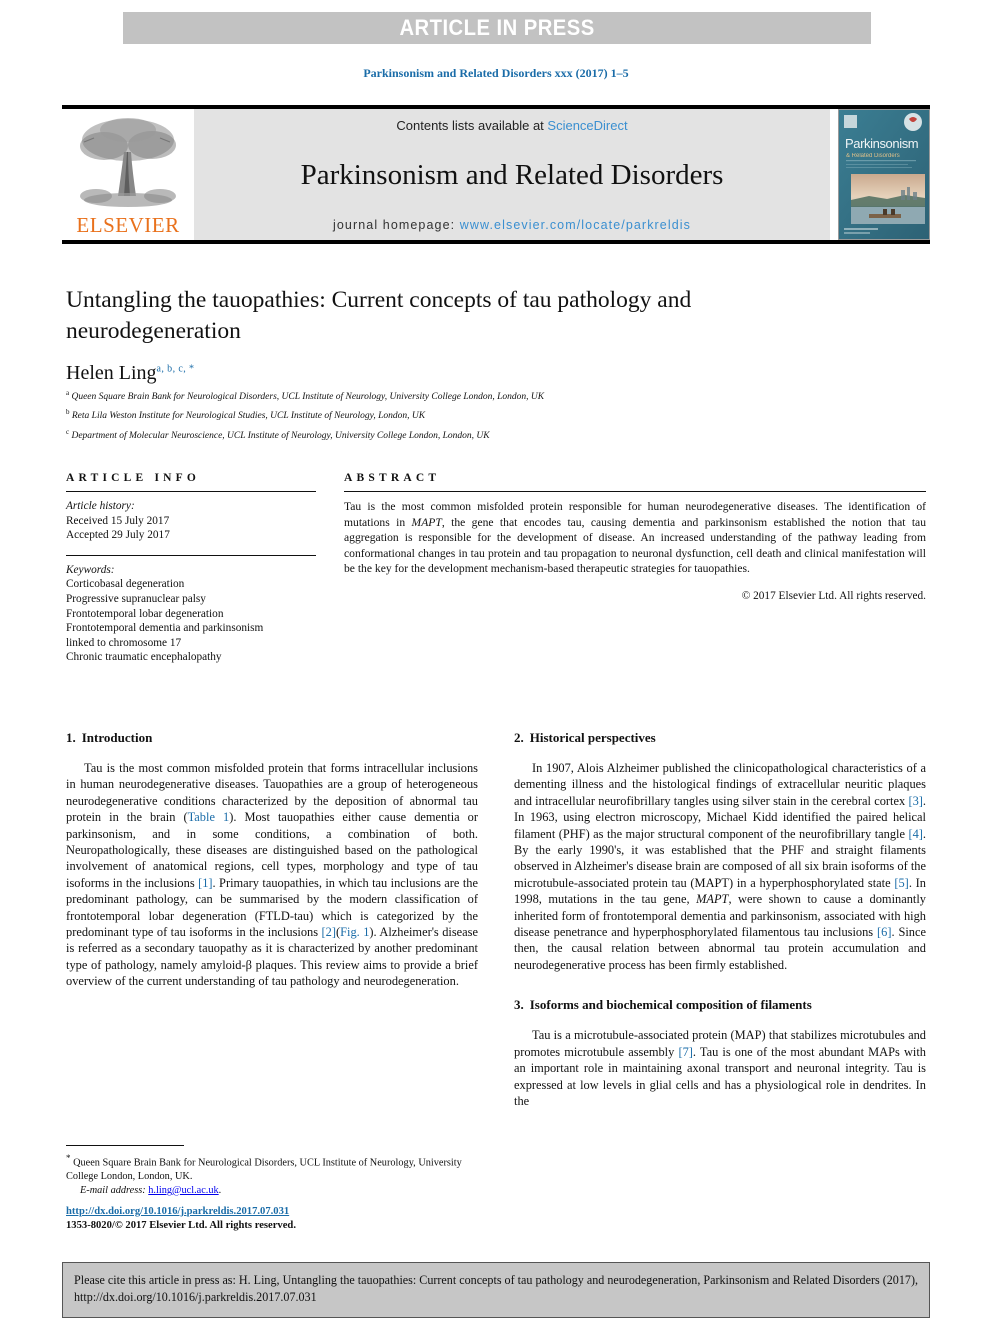 This screenshot has width=992, height=1323. I want to click on section-number-1: 1., so click(71, 737).